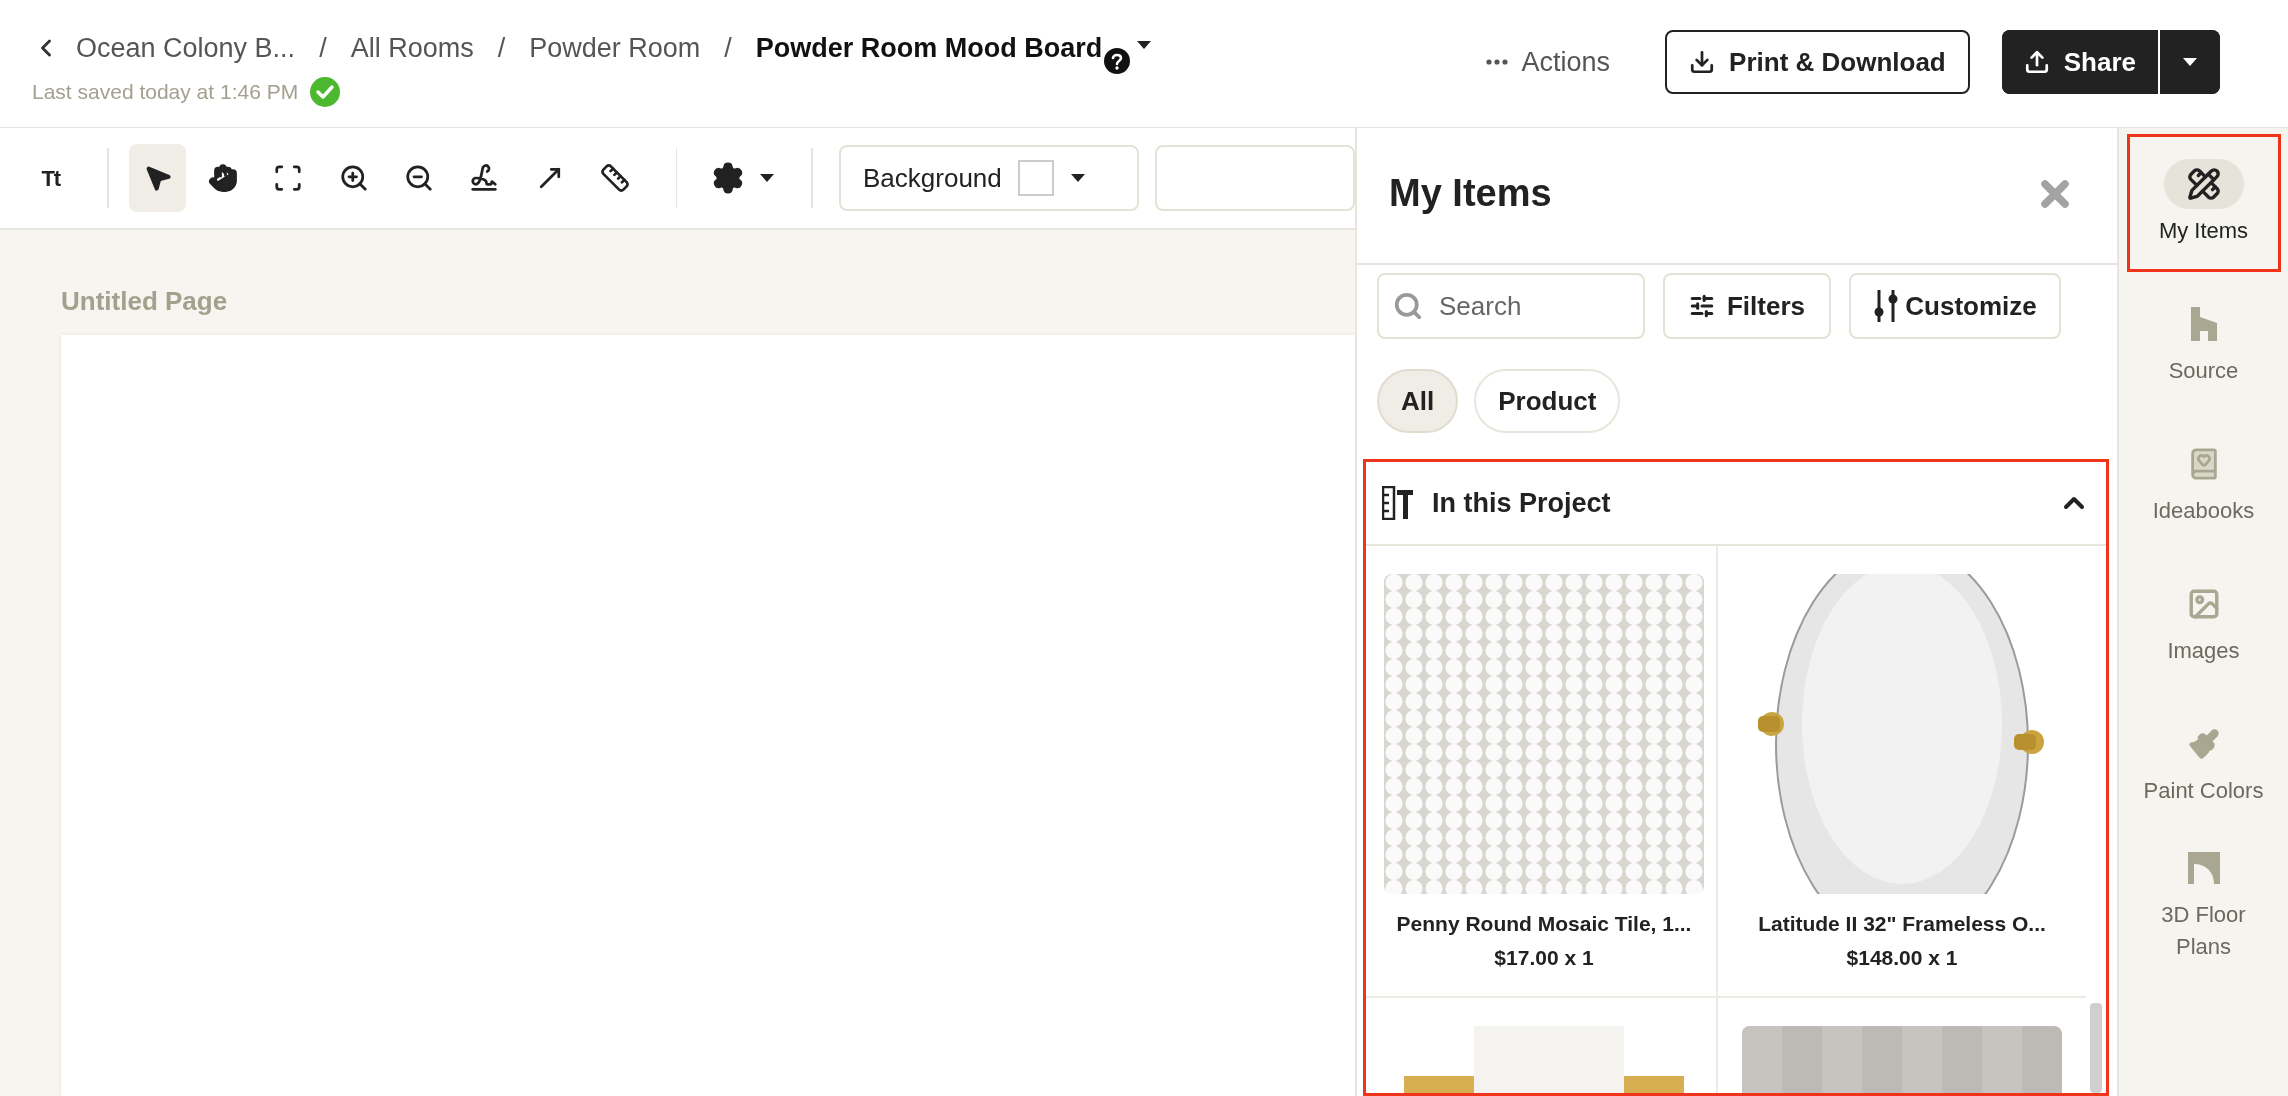 The height and width of the screenshot is (1096, 2288). I want to click on section-header: In this Project, so click(1736, 504).